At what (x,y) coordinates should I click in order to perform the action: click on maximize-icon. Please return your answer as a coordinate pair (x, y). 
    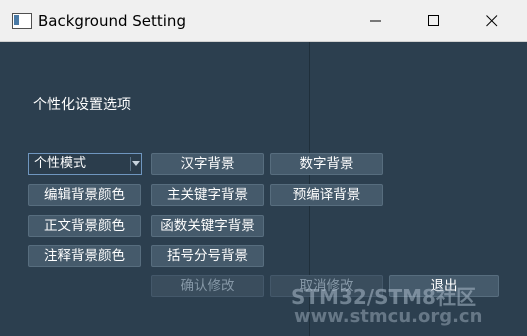
    Looking at the image, I should click on (433, 20).